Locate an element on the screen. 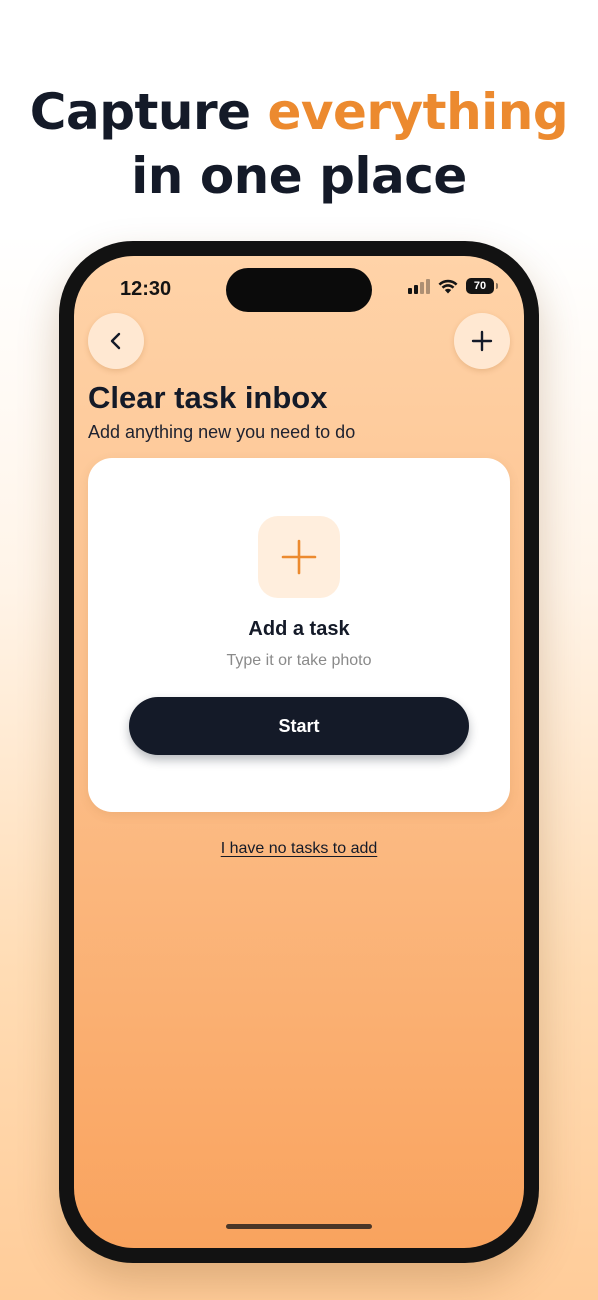 Image resolution: width=598 pixels, height=1300 pixels. page-title: Clear task inbox is located at coordinates (208, 397).